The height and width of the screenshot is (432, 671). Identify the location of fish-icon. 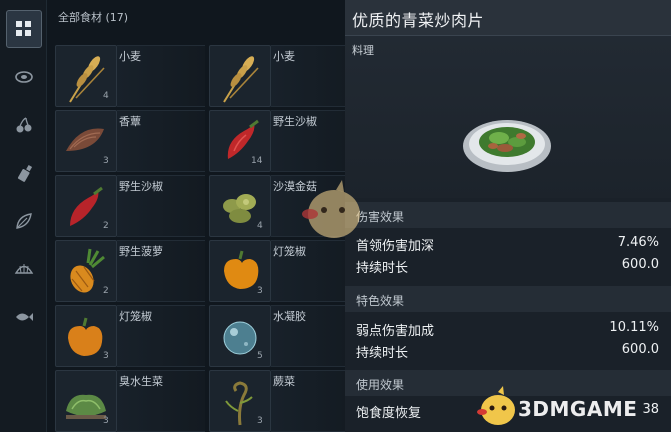
(24, 317).